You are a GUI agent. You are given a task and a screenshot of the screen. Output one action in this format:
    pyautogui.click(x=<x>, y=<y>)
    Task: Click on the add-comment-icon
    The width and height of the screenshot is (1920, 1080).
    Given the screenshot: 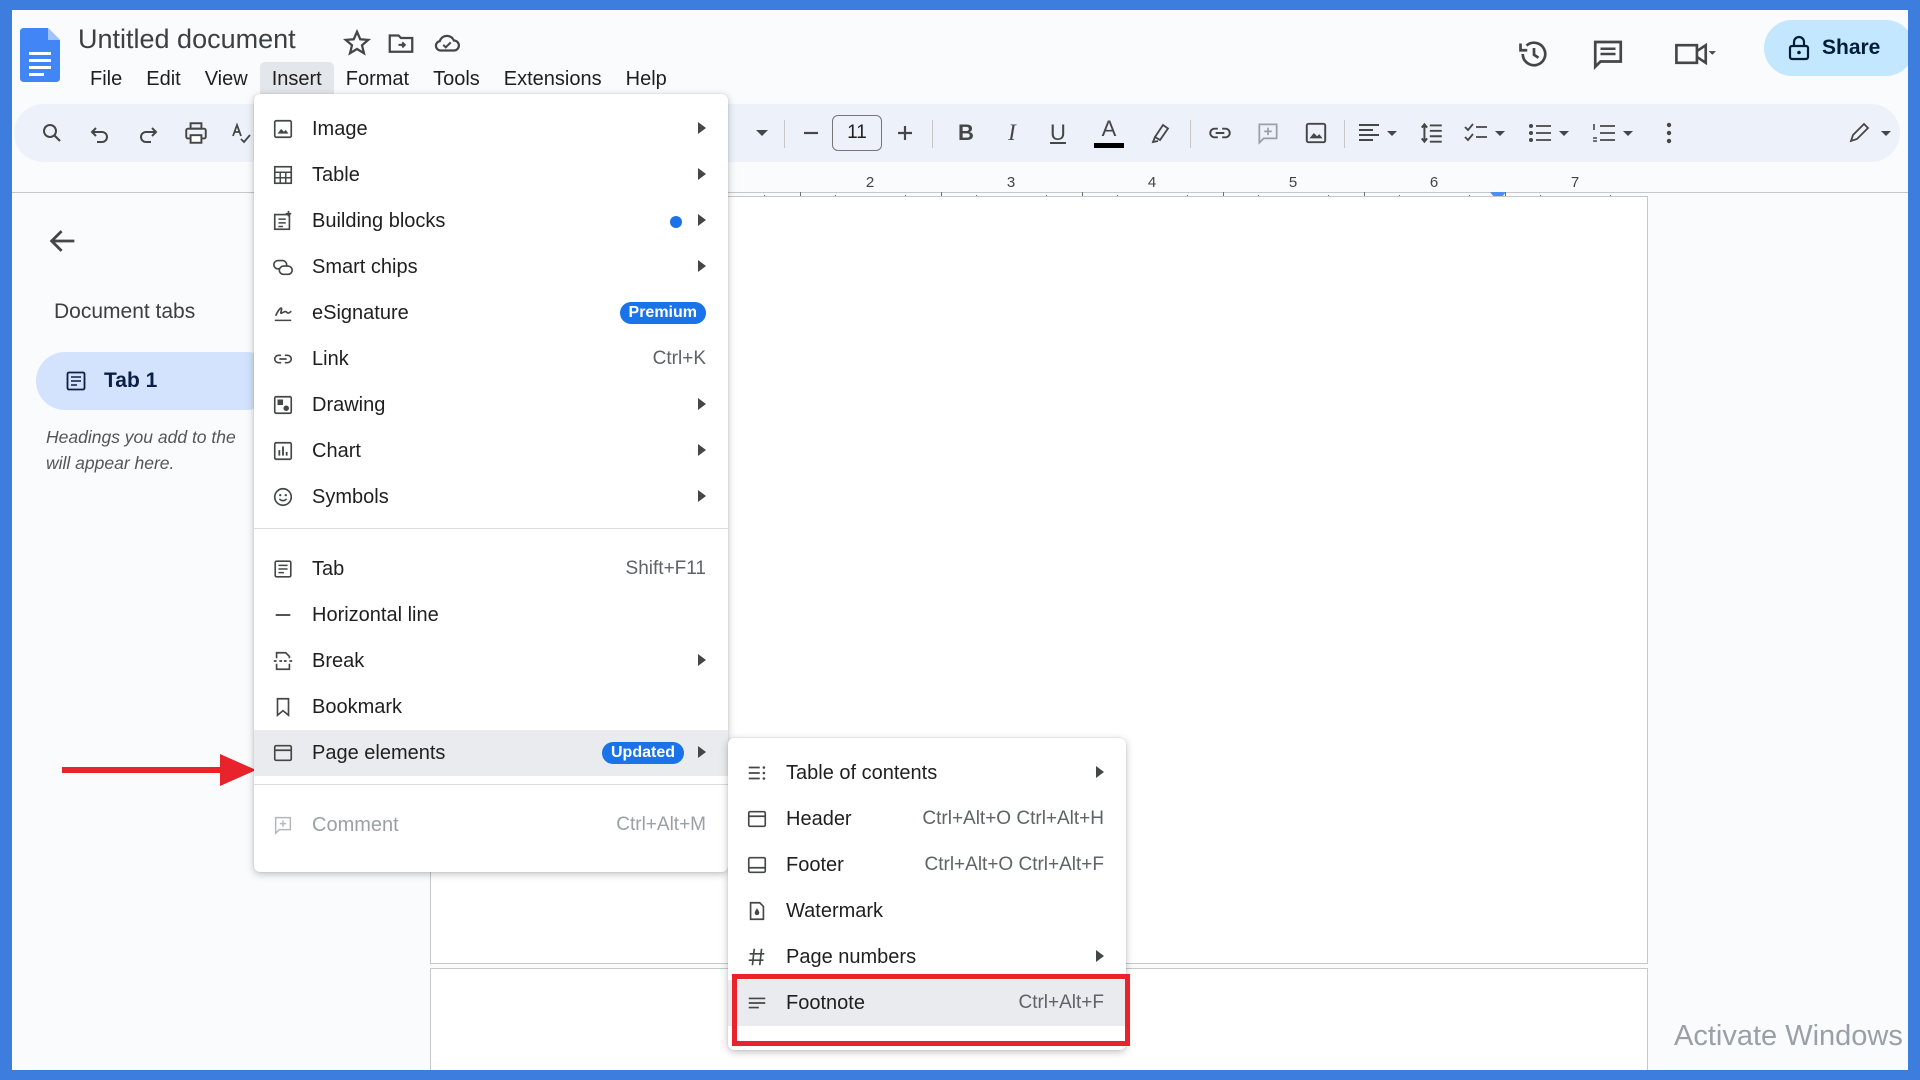 What is the action you would take?
    pyautogui.click(x=1268, y=133)
    